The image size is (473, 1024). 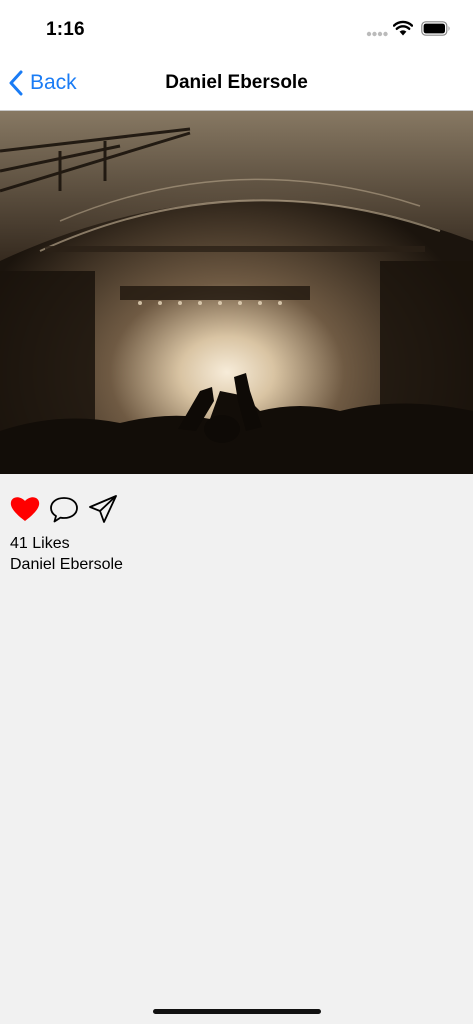 I want to click on home-indicator, so click(x=237, y=1011).